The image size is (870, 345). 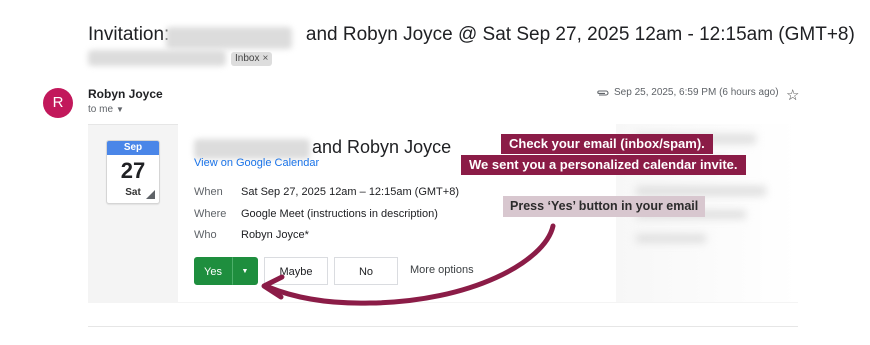 What do you see at coordinates (408, 264) in the screenshot?
I see `arrow-annotation` at bounding box center [408, 264].